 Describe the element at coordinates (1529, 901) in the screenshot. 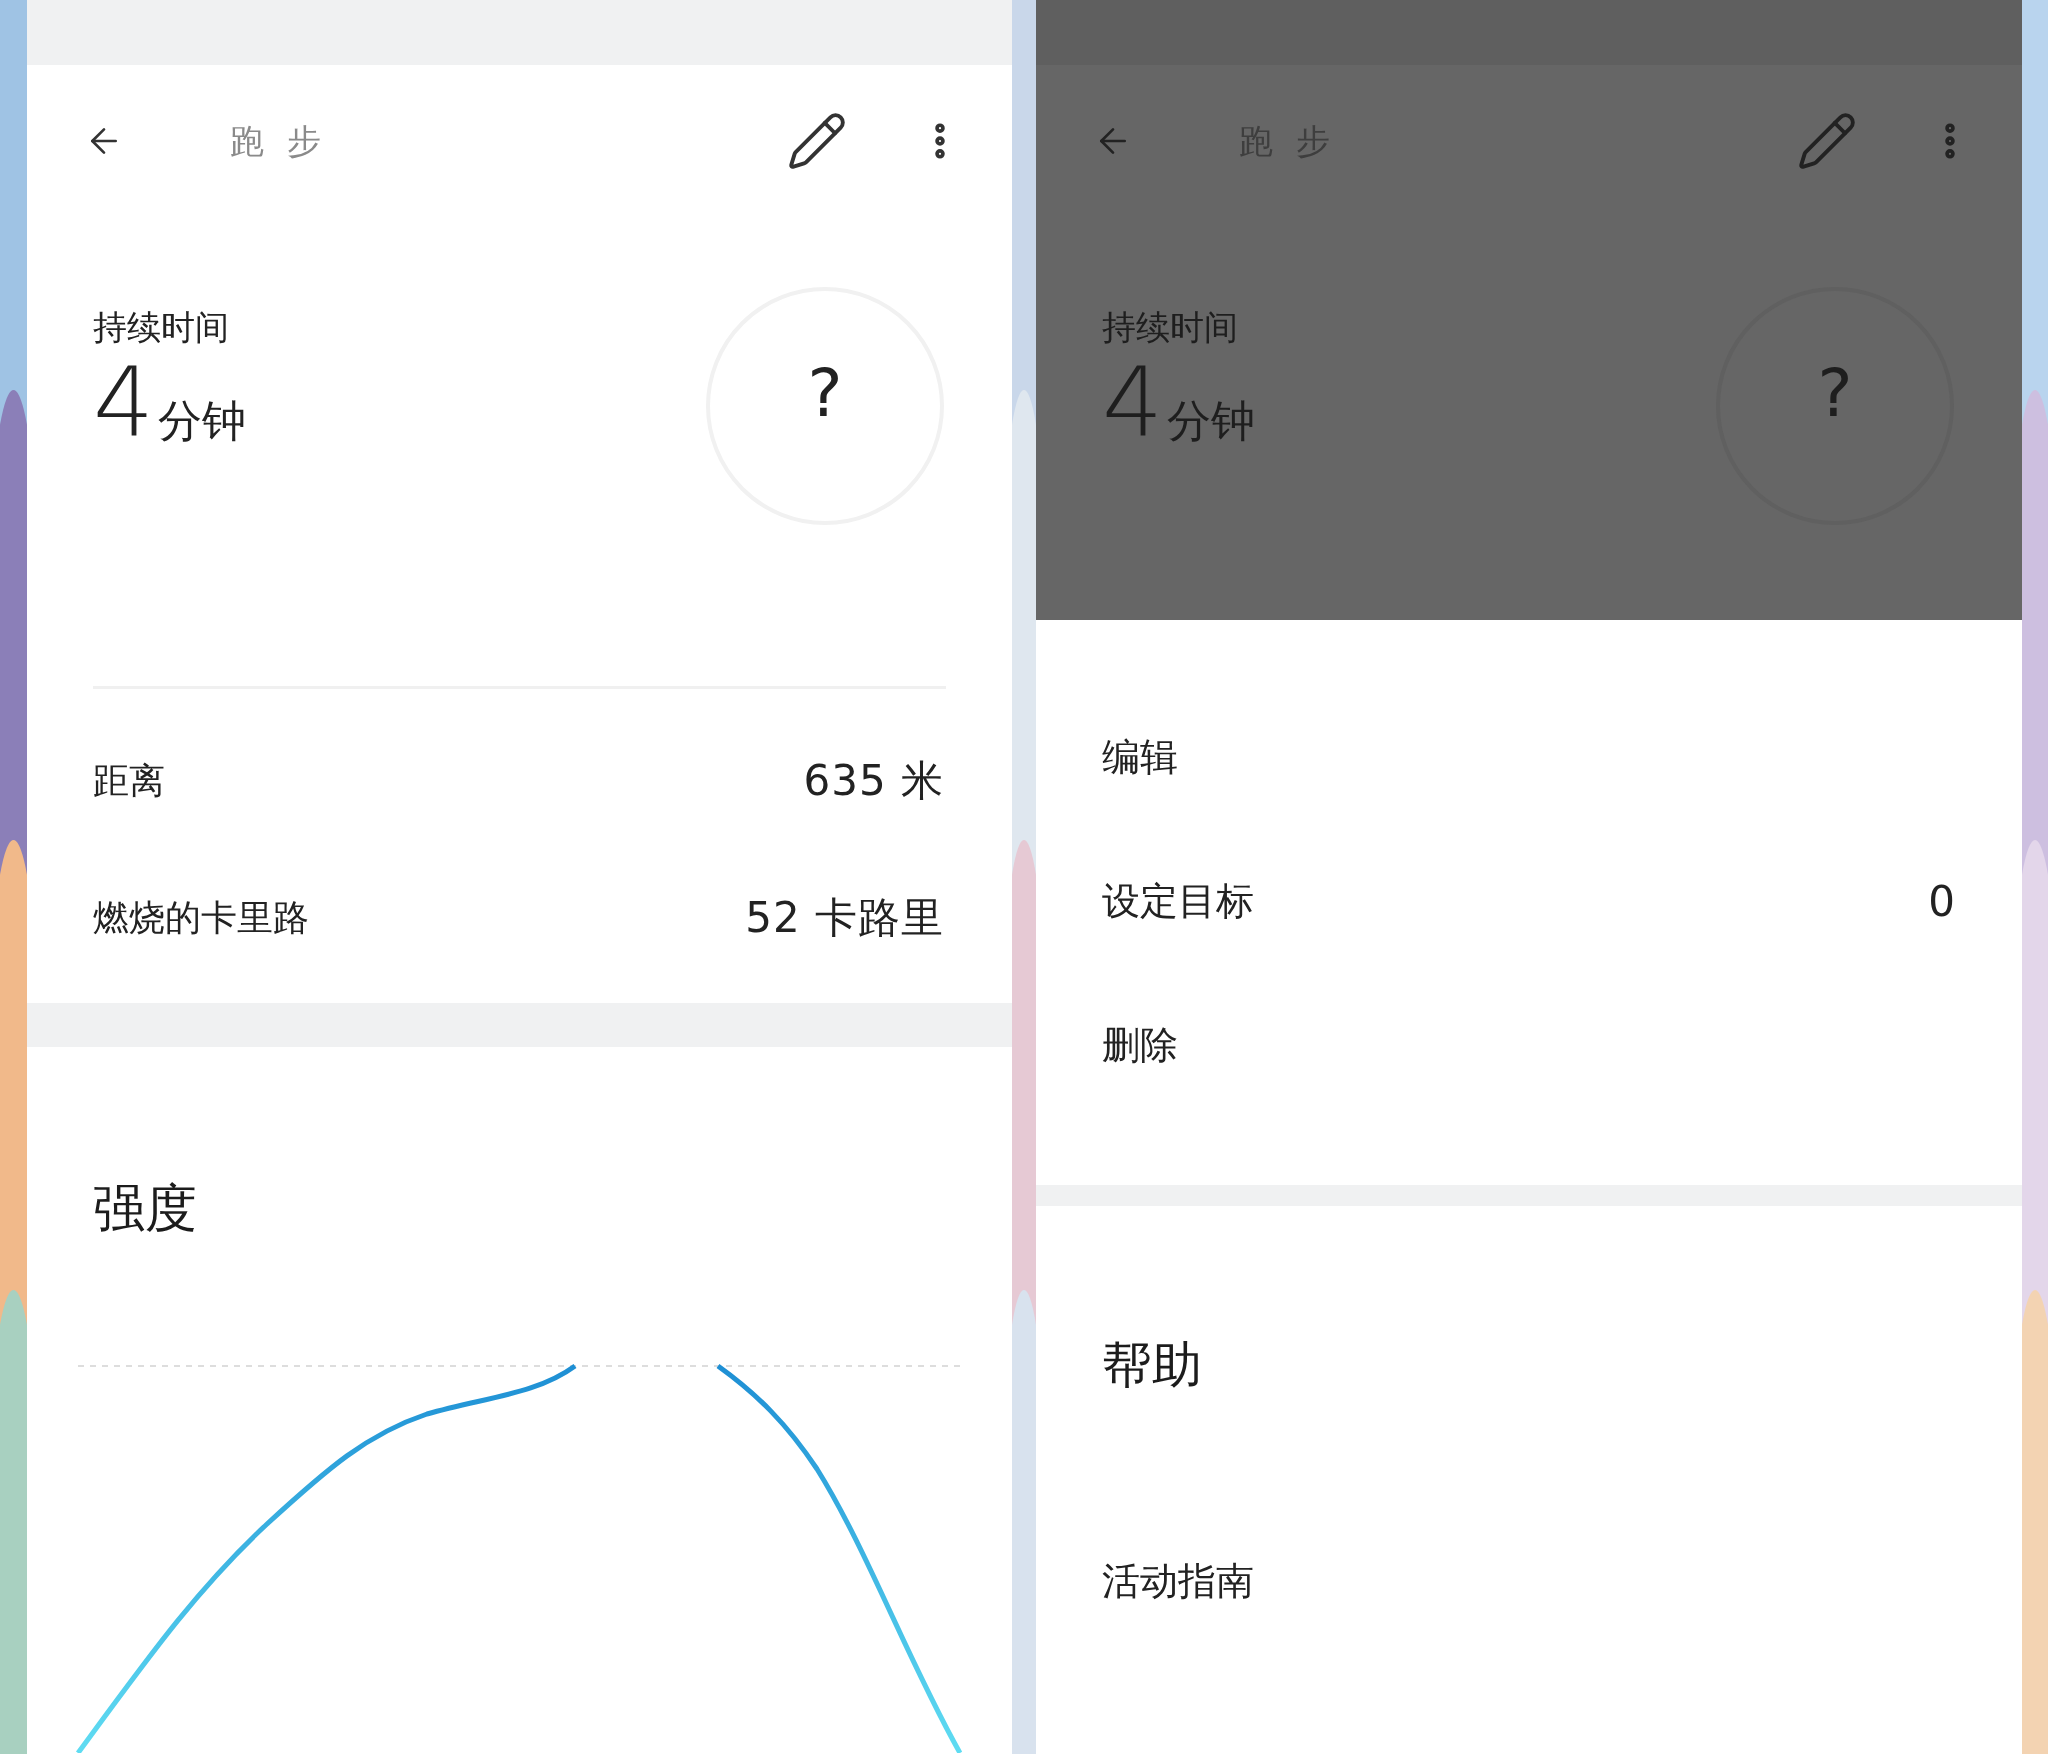

I see `menu-item: 设定目标 0` at that location.